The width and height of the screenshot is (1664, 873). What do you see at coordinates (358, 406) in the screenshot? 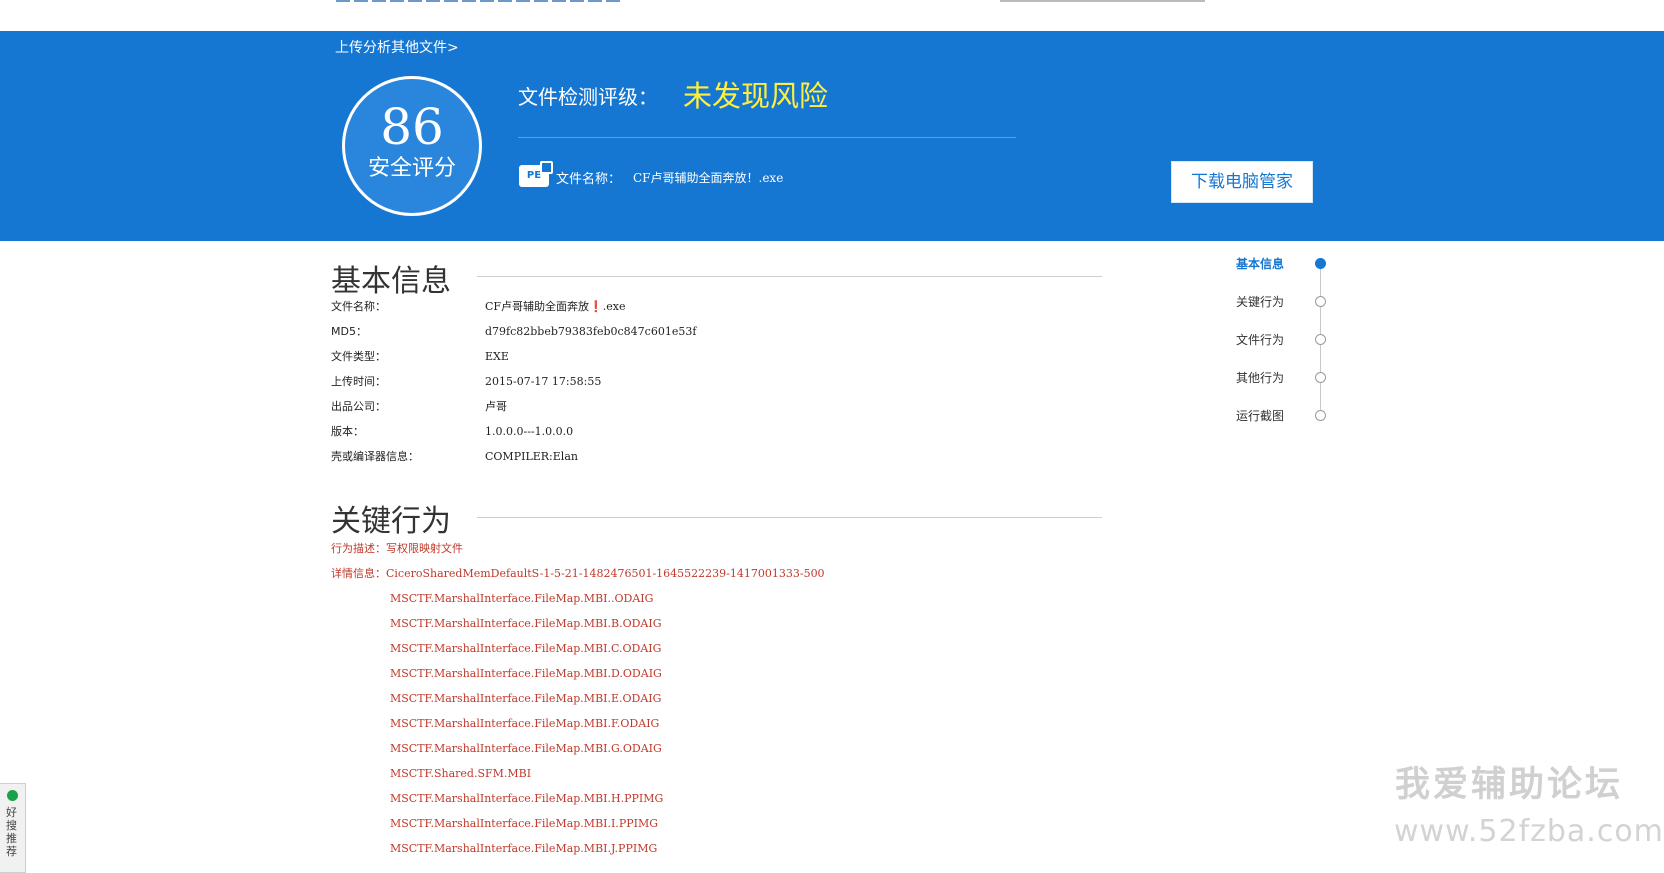
I see `info-label: 出品公司：` at bounding box center [358, 406].